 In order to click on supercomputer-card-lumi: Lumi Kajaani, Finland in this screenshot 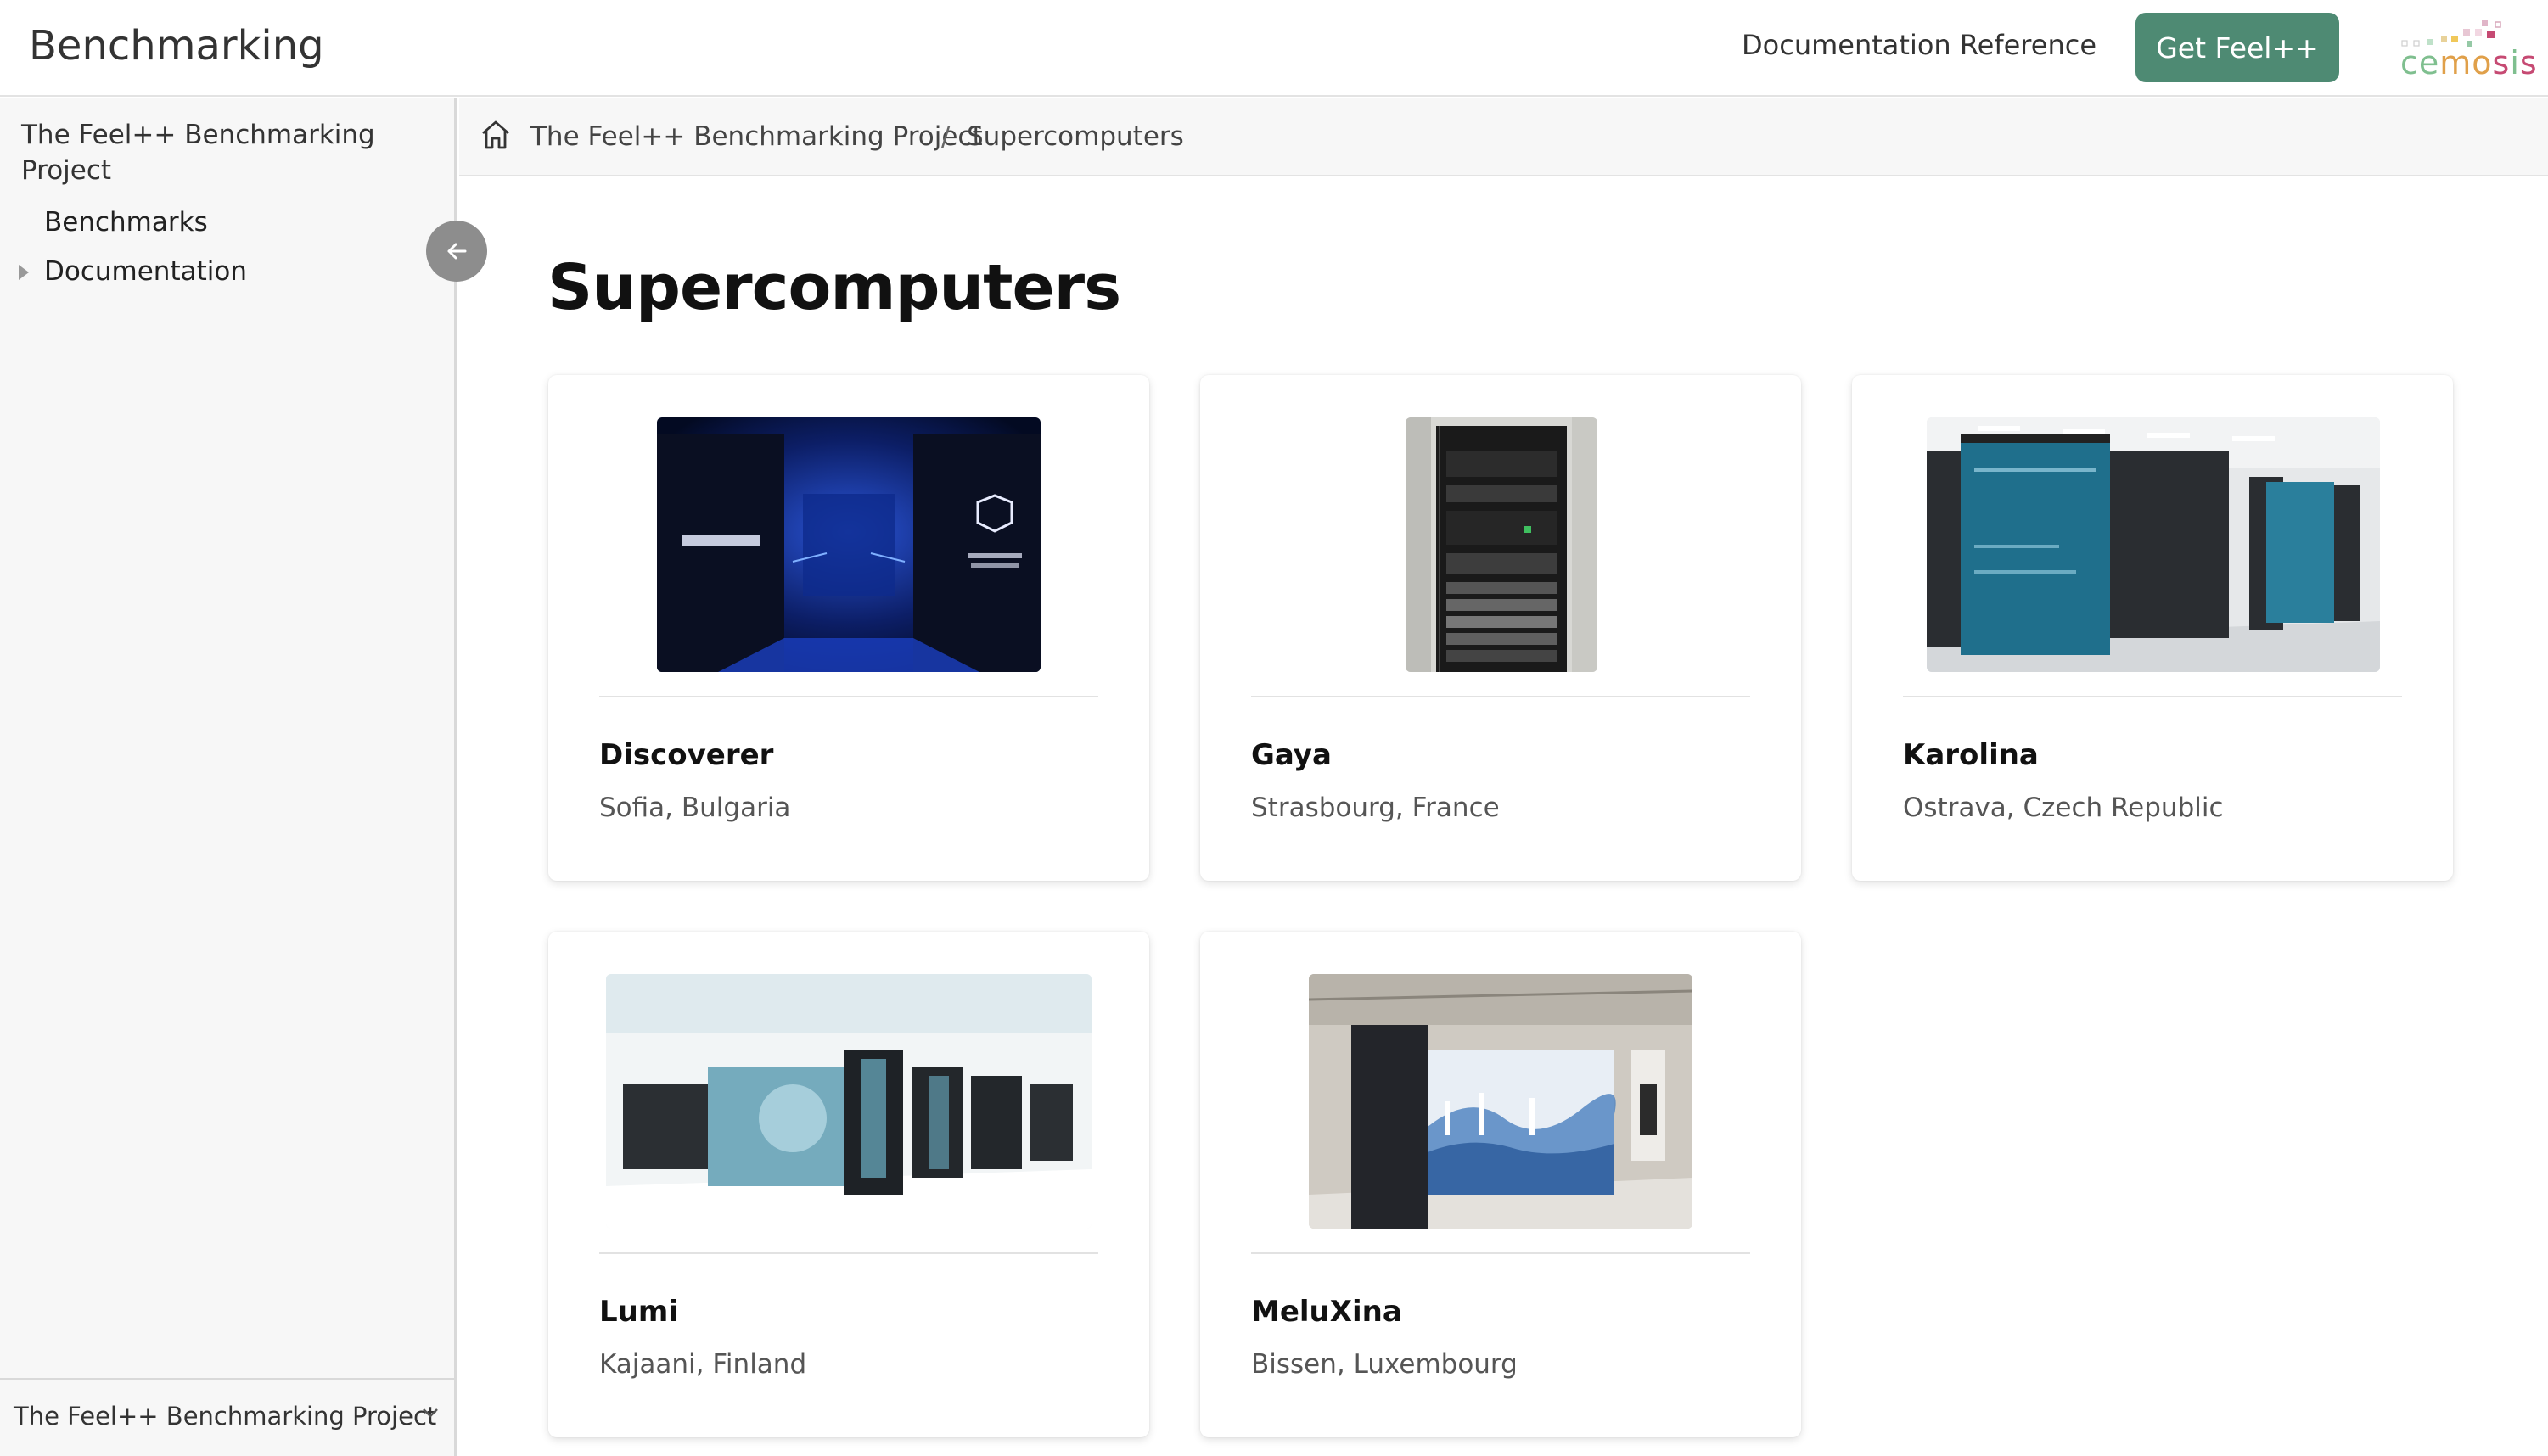, I will do `click(848, 1184)`.